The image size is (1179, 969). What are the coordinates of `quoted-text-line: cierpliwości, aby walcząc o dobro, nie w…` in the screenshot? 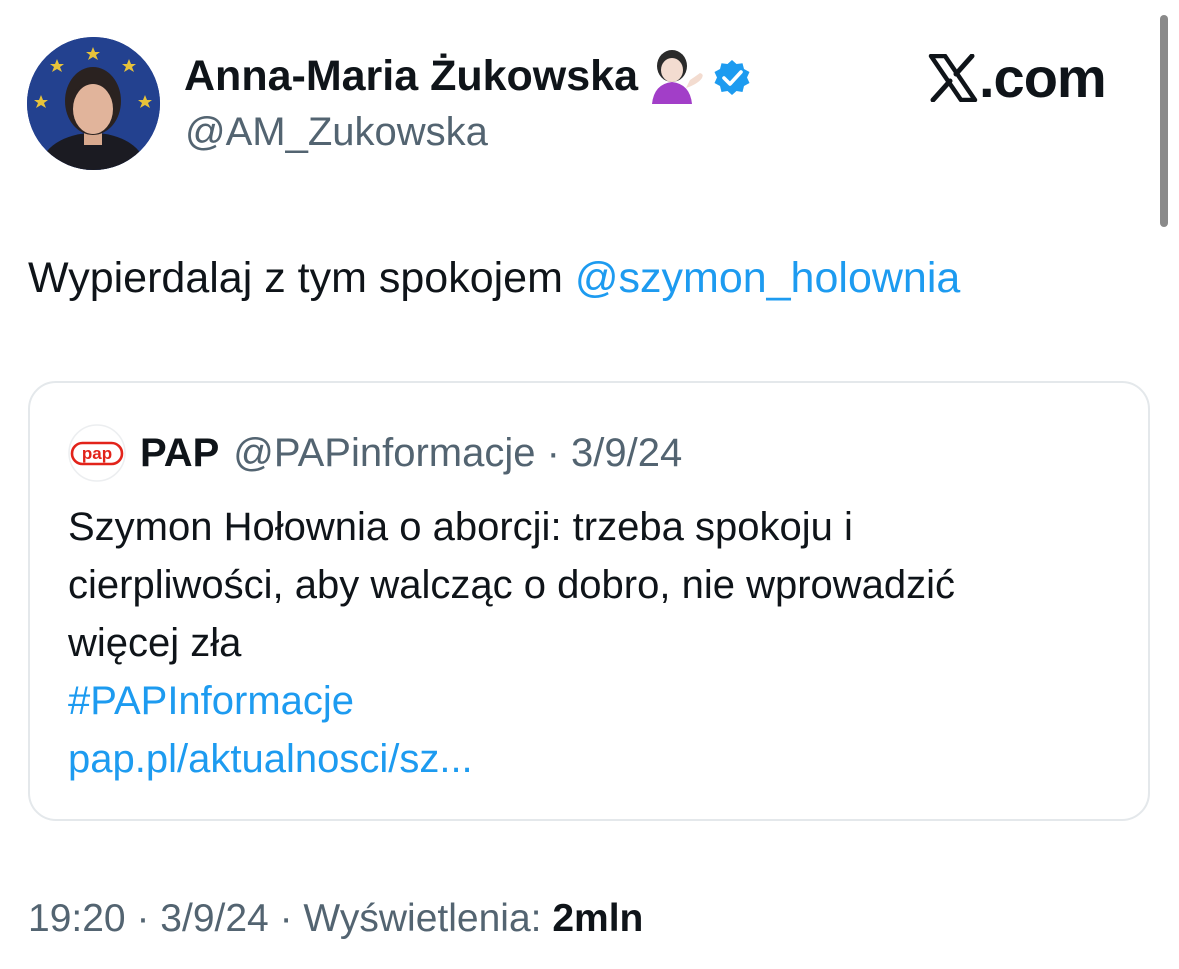 It's located at (512, 585).